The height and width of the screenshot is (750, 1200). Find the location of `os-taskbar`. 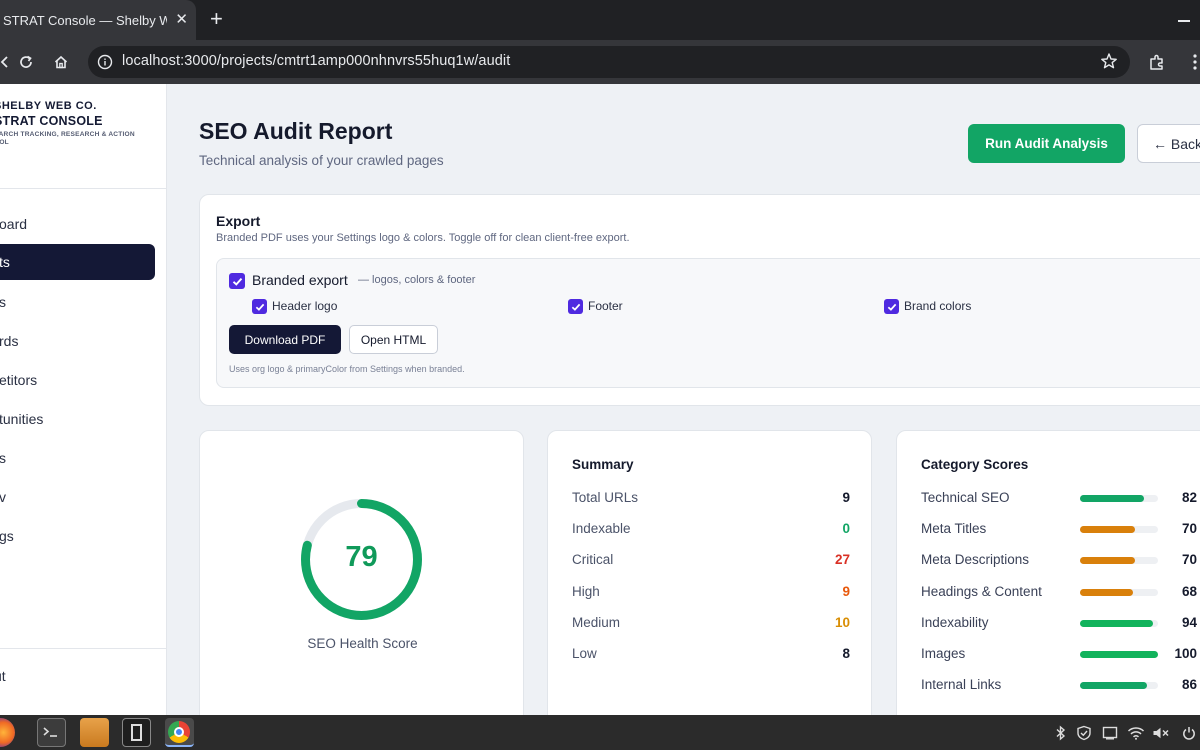

os-taskbar is located at coordinates (600, 732).